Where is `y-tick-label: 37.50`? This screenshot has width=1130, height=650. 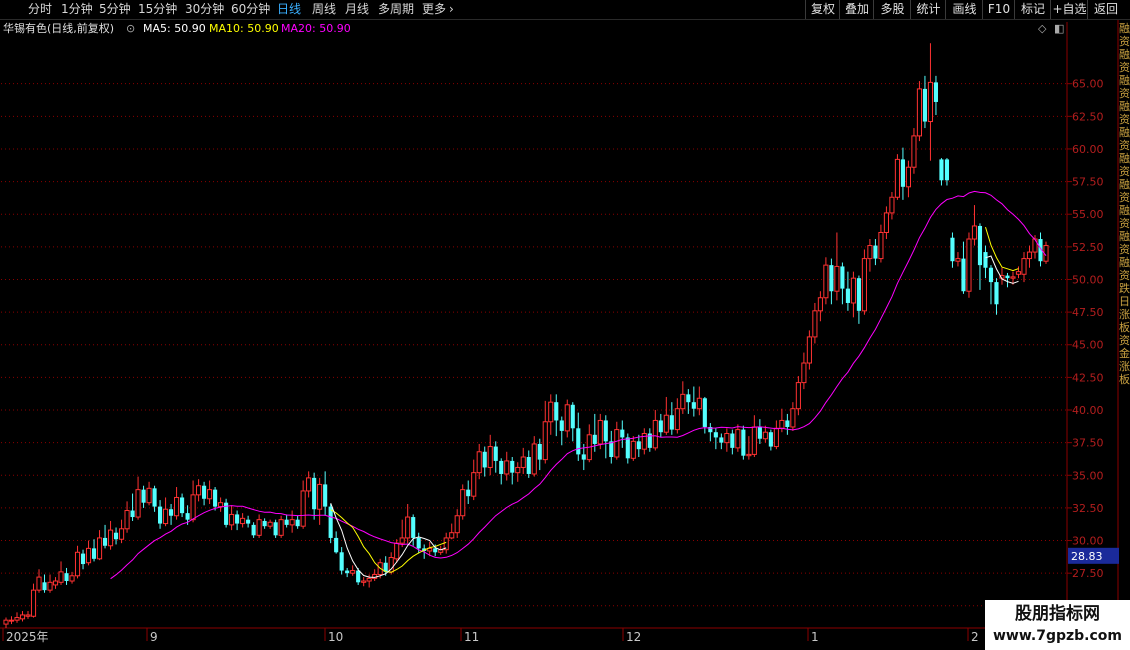 y-tick-label: 37.50 is located at coordinates (1088, 443).